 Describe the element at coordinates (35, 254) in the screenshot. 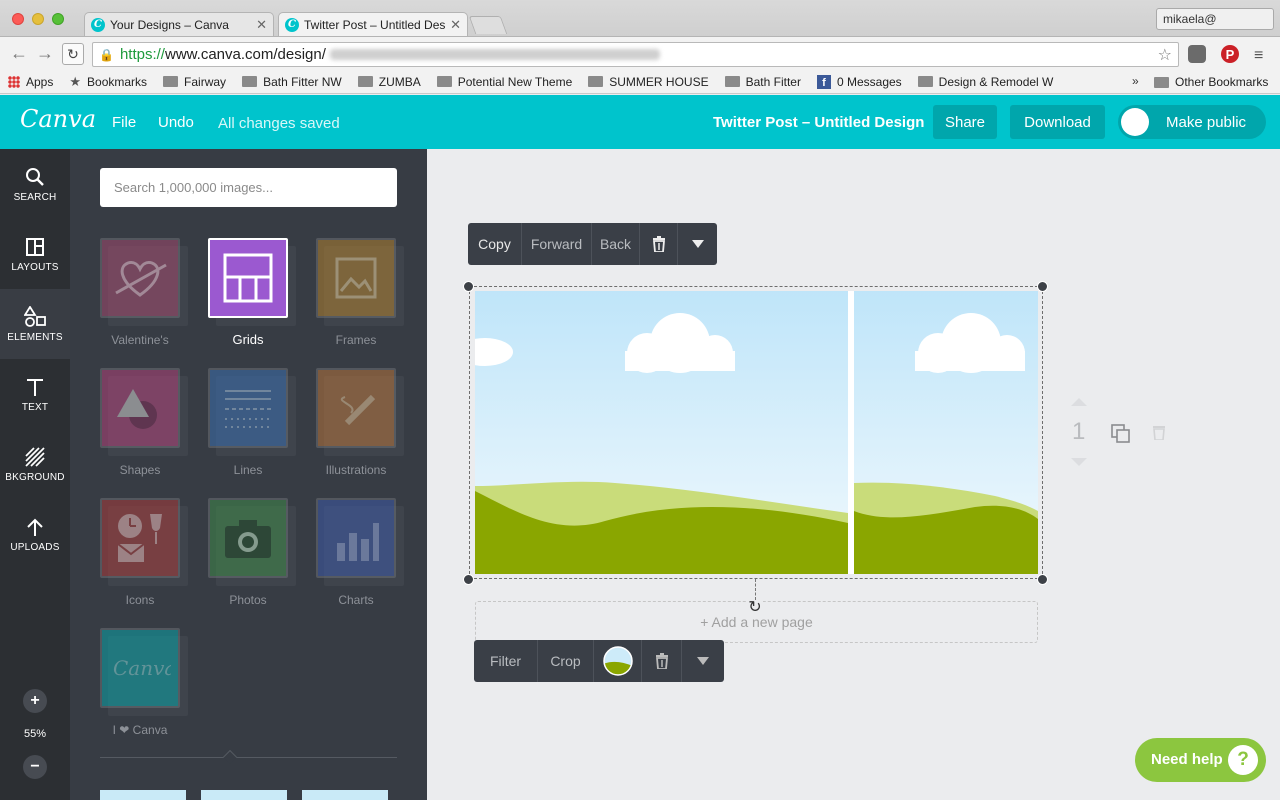

I see `rail-item-layouts: LAYOUTS` at that location.